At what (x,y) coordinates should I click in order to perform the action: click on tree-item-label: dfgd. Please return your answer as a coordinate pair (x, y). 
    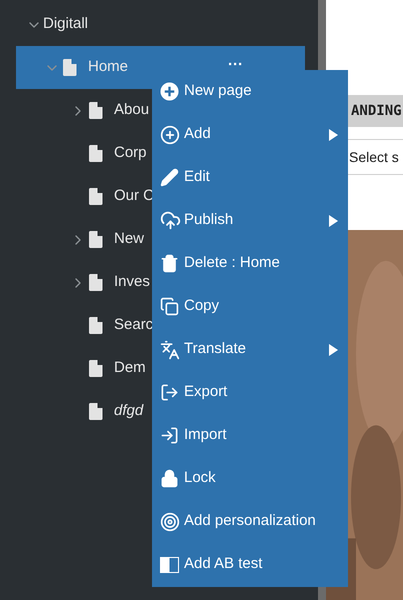
    Looking at the image, I should click on (129, 411).